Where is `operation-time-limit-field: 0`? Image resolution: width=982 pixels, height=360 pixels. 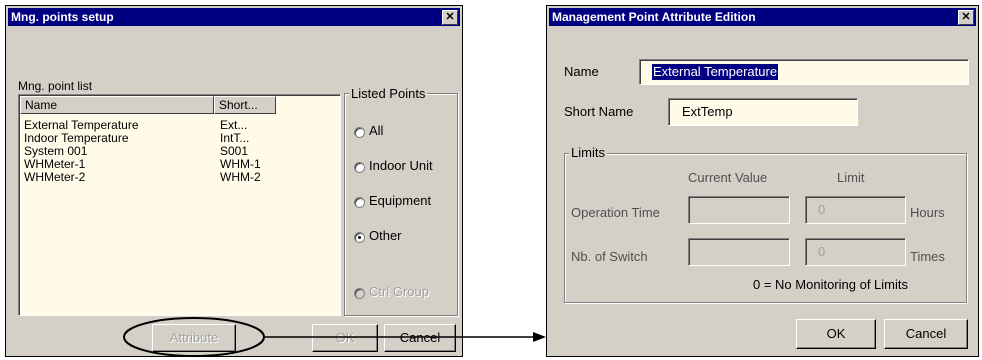
operation-time-limit-field: 0 is located at coordinates (855, 210).